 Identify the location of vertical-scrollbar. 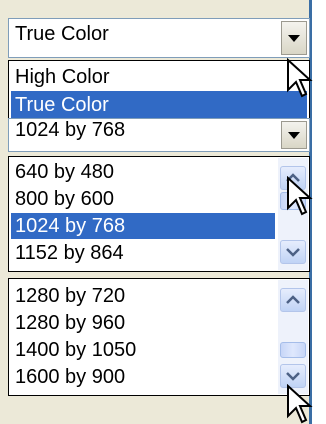
(293, 337).